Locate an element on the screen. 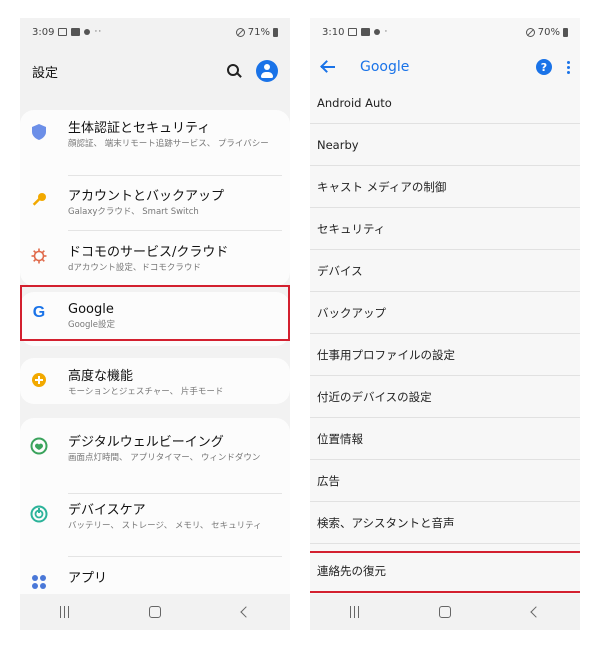 This screenshot has height=650, width=600. more-notifications-icon: ·· is located at coordinates (98, 32).